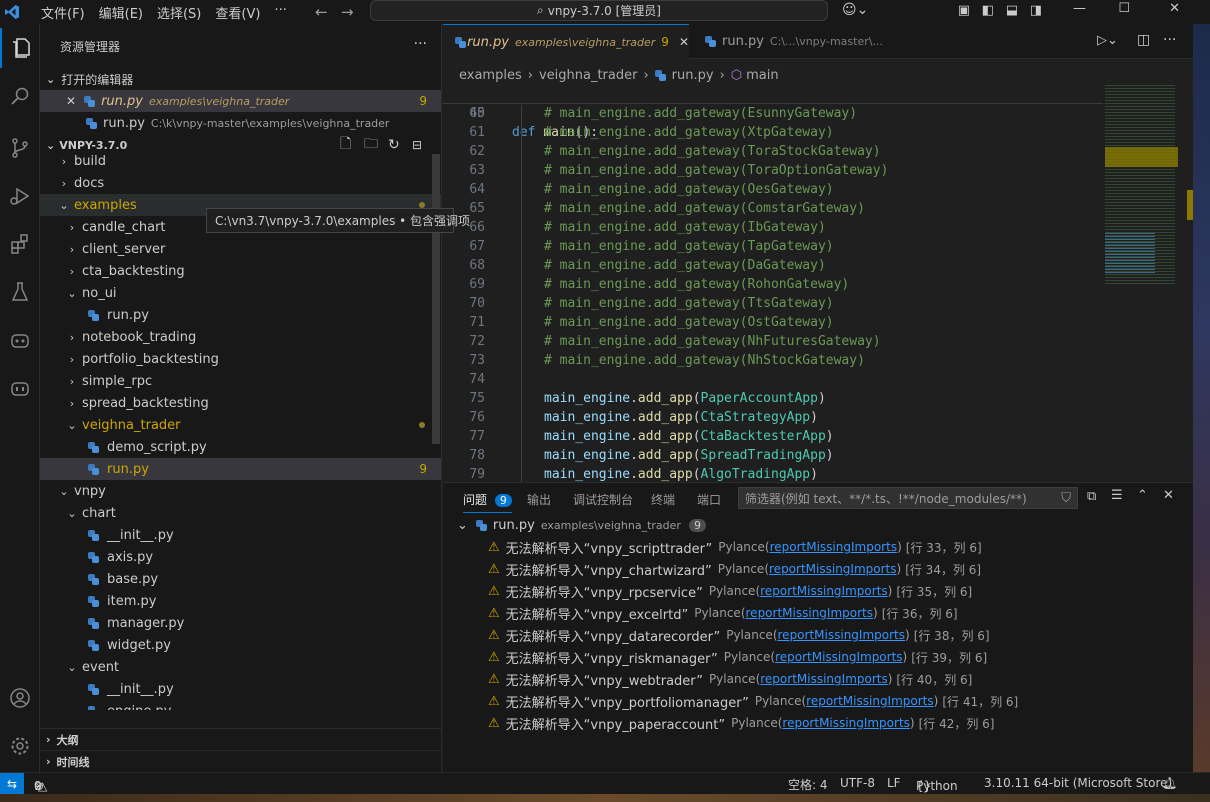 This screenshot has height=802, width=1210. What do you see at coordinates (20, 388) in the screenshot?
I see `robot-icon` at bounding box center [20, 388].